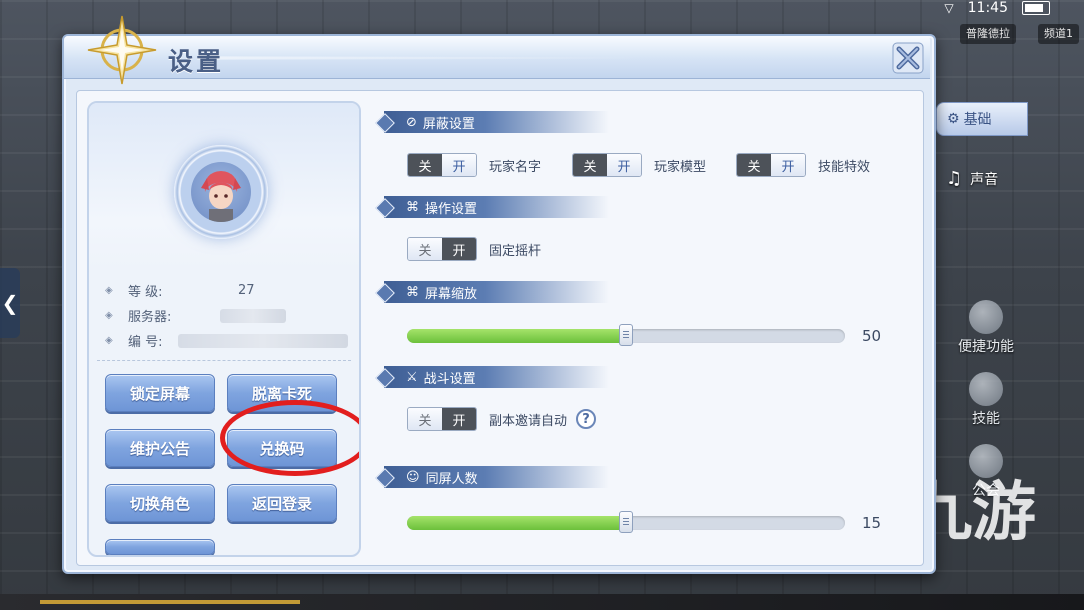  What do you see at coordinates (160, 547) in the screenshot?
I see `more-button-partial` at bounding box center [160, 547].